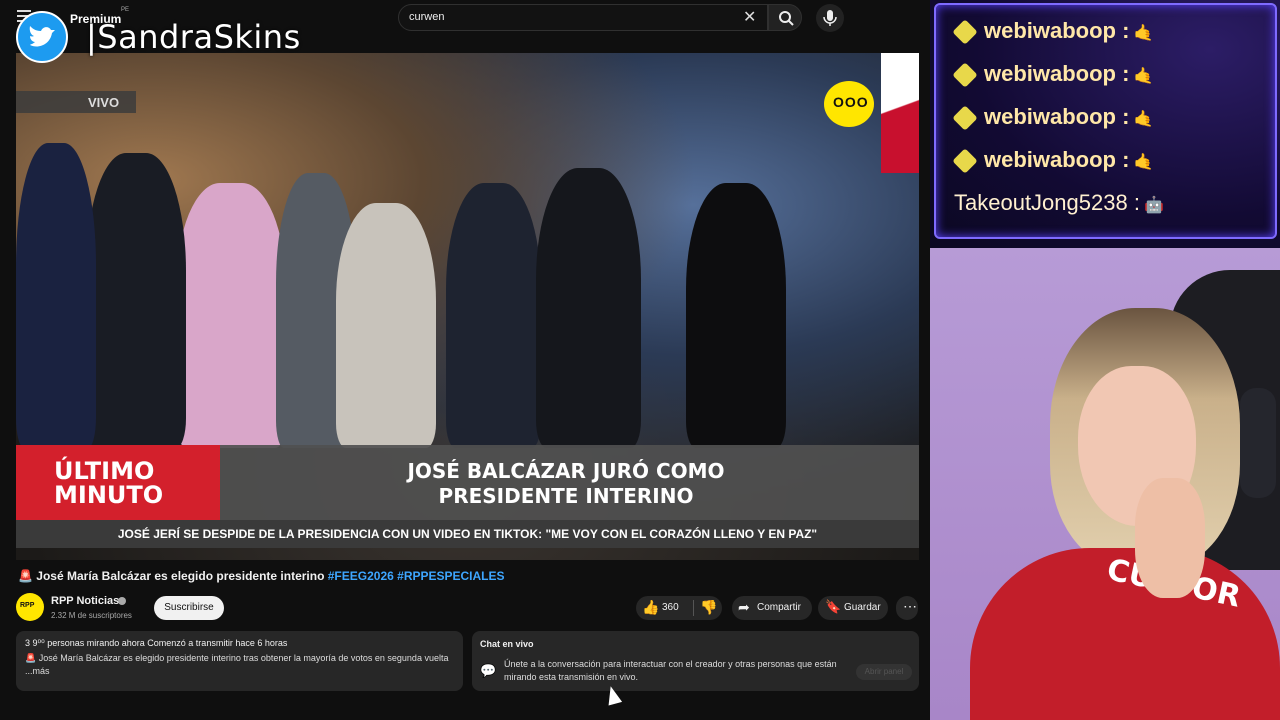 The height and width of the screenshot is (720, 1280). Describe the element at coordinates (104, 102) in the screenshot. I see `live-label: VIVO` at that location.